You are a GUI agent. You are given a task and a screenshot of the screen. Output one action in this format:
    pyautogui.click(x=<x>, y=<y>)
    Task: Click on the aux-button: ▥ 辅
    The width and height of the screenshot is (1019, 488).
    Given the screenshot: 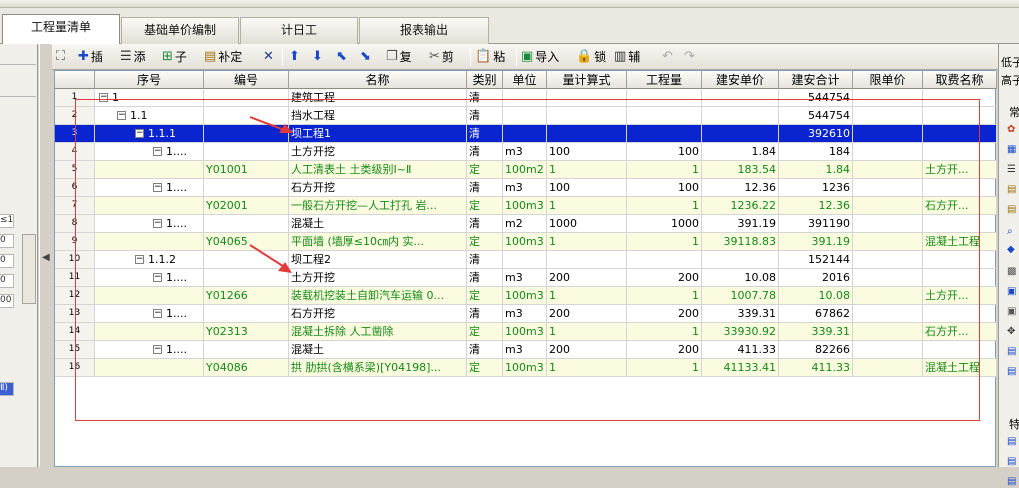 What is the action you would take?
    pyautogui.click(x=627, y=57)
    